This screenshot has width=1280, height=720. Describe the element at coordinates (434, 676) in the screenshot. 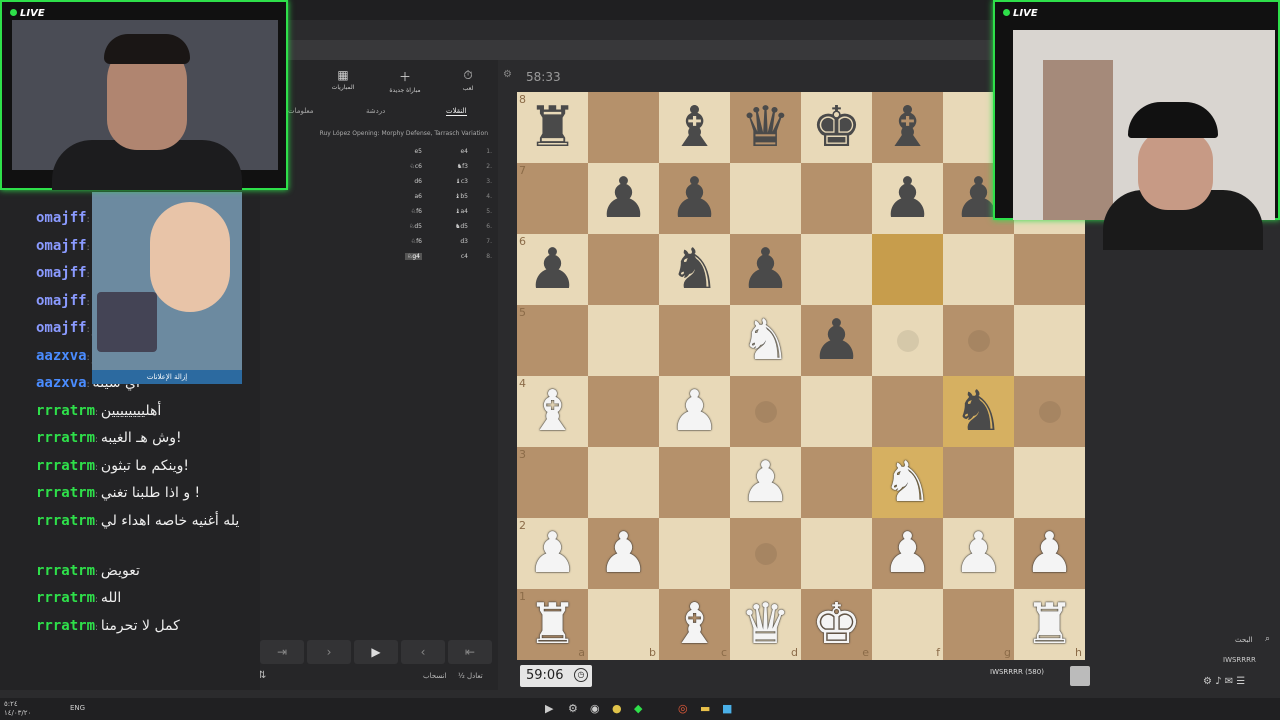

I see `resign-button: انسحاب` at that location.